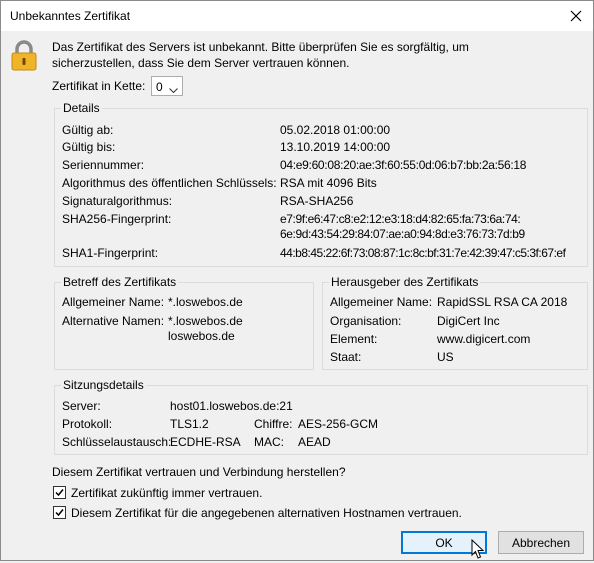 The image size is (594, 563). I want to click on signature-algo-label: Signaturalgorithmus:, so click(117, 201).